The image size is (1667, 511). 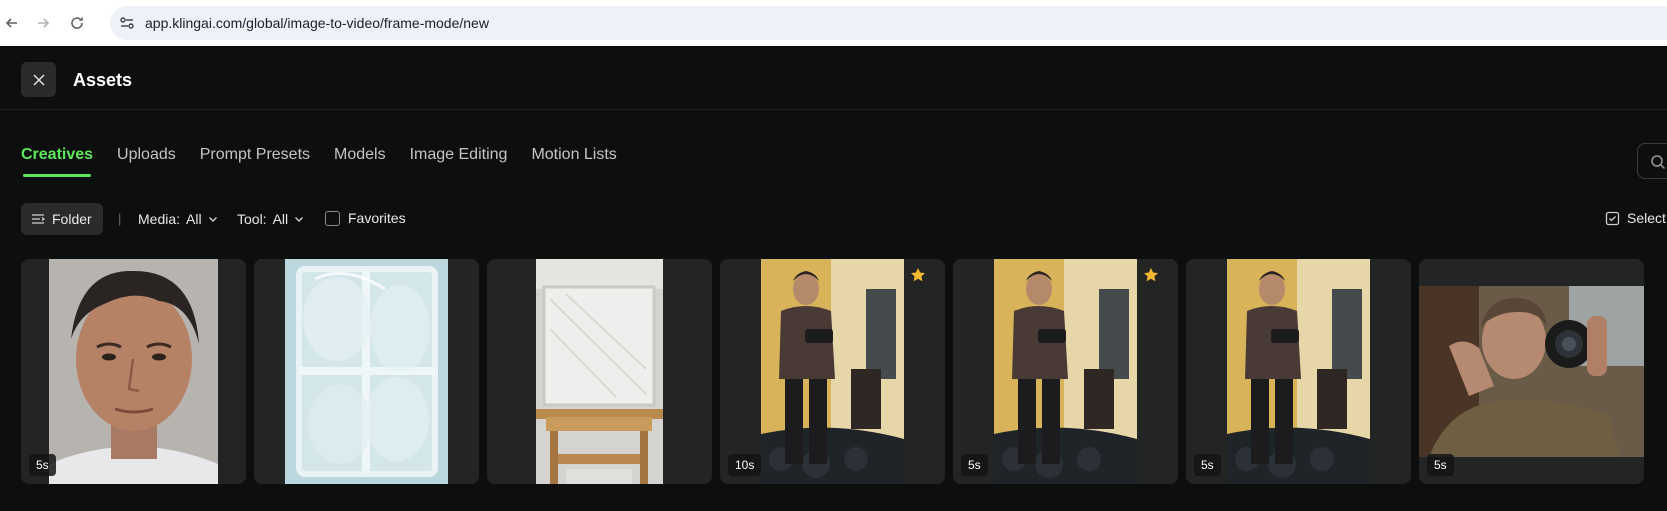 I want to click on reload-button, so click(x=77, y=23).